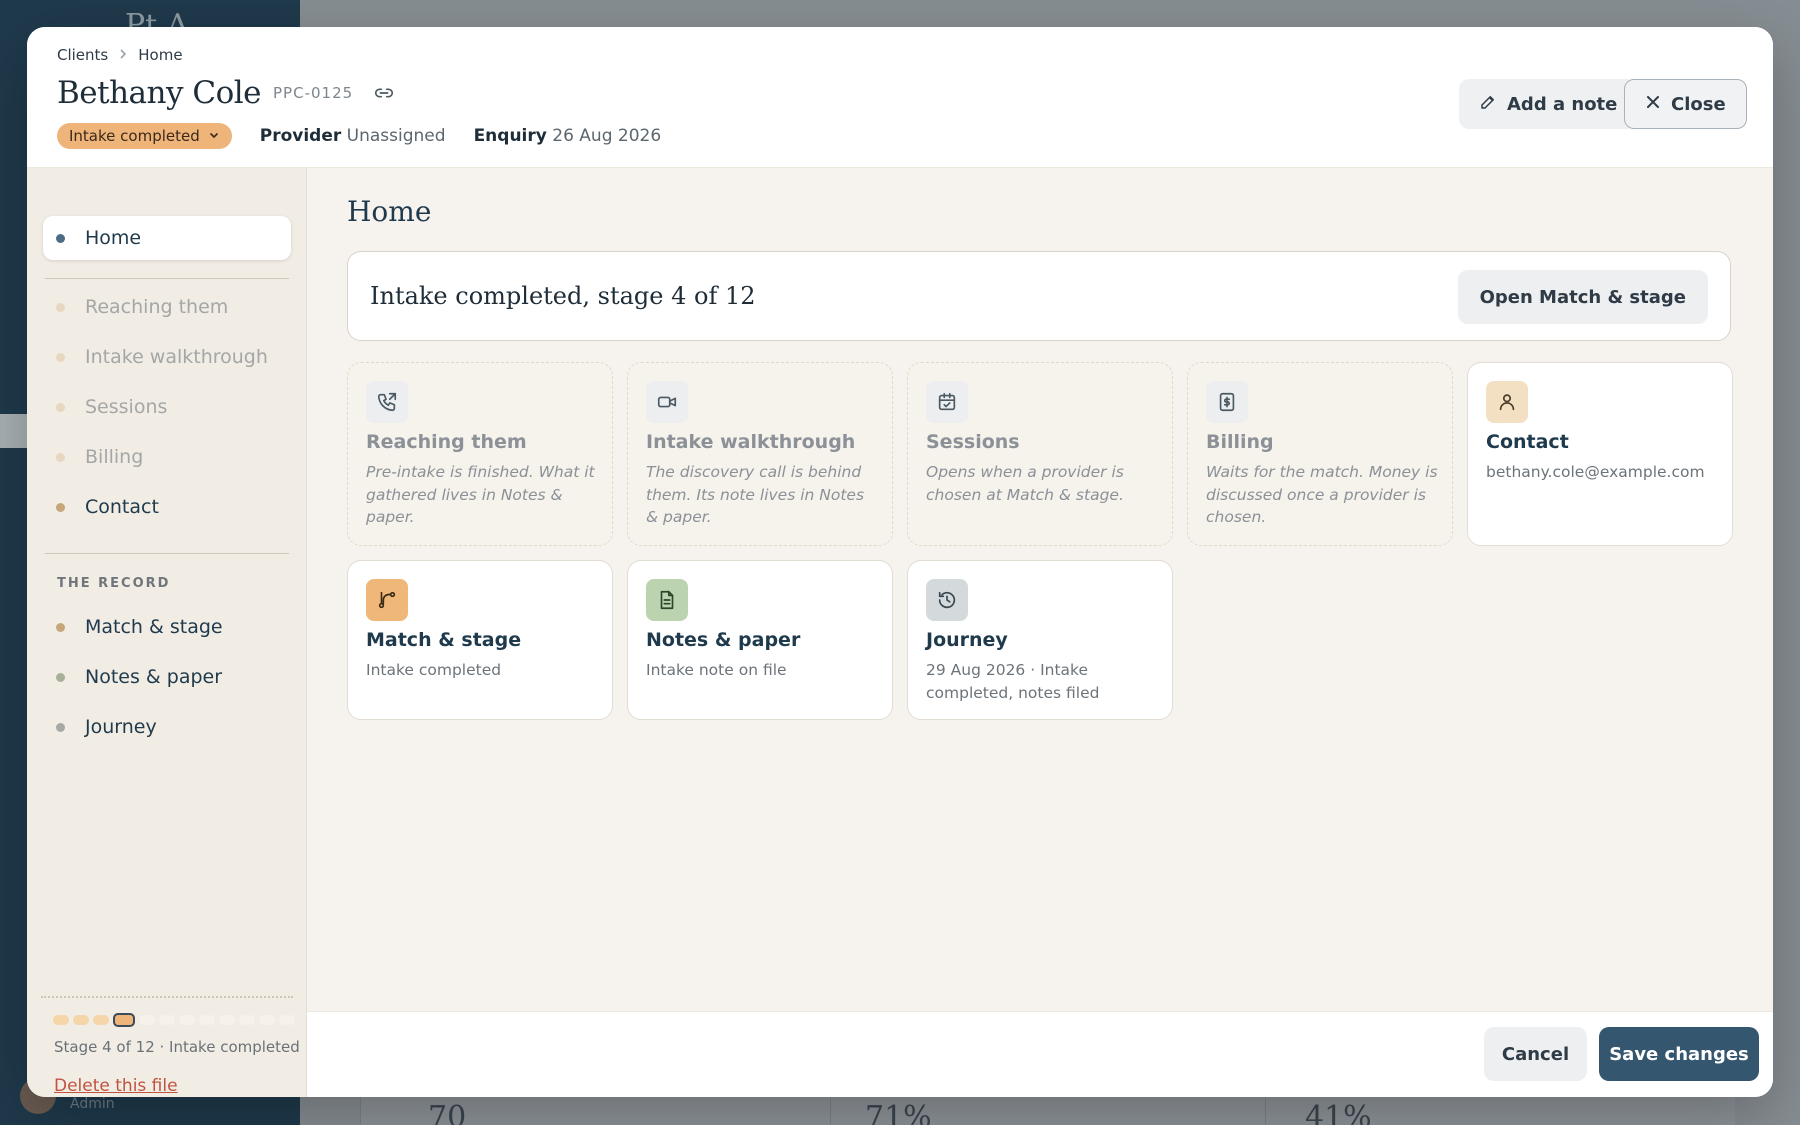 The image size is (1800, 1125). What do you see at coordinates (114, 457) in the screenshot?
I see `nav-item-label: Billing` at bounding box center [114, 457].